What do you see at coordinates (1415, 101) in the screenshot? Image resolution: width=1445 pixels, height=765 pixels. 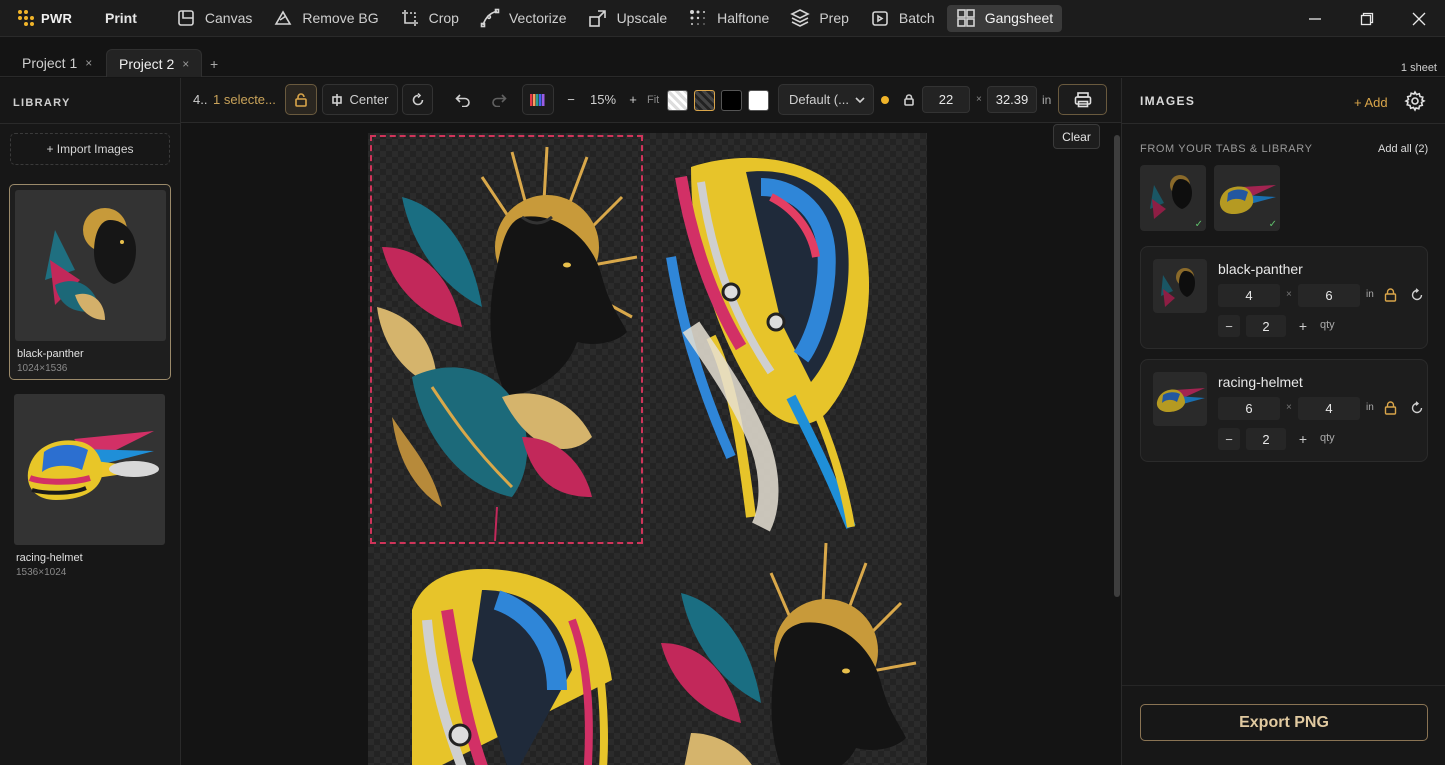 I see `gear-icon` at bounding box center [1415, 101].